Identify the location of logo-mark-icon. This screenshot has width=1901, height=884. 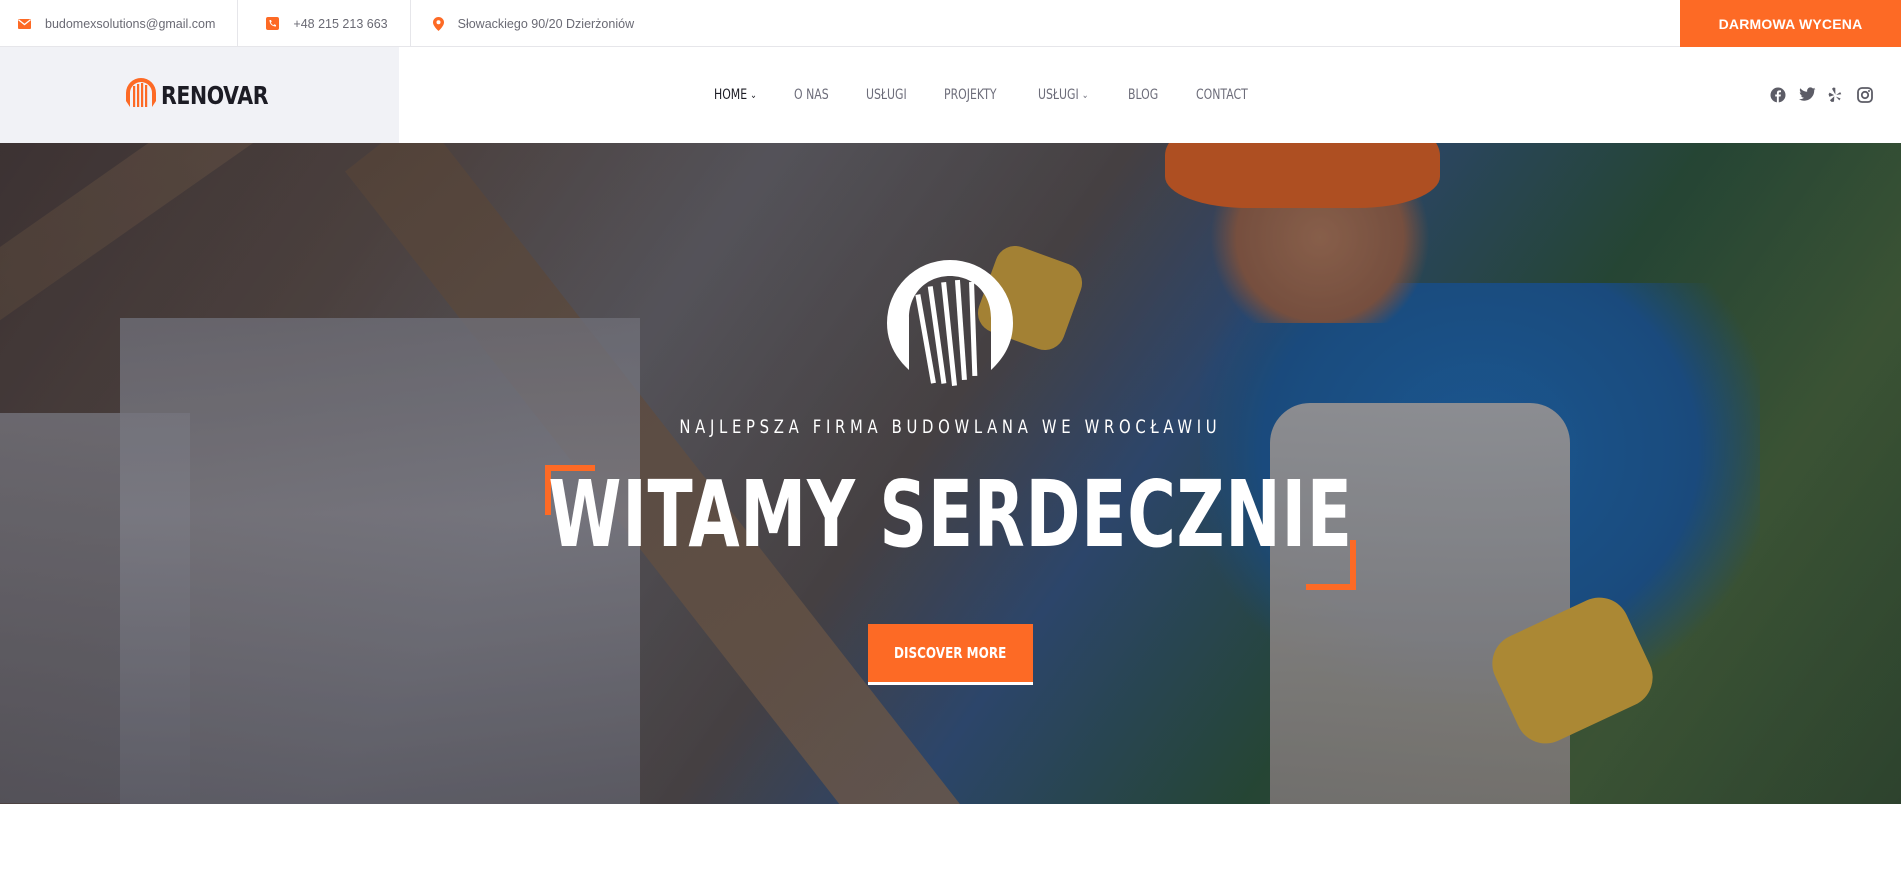
(141, 95).